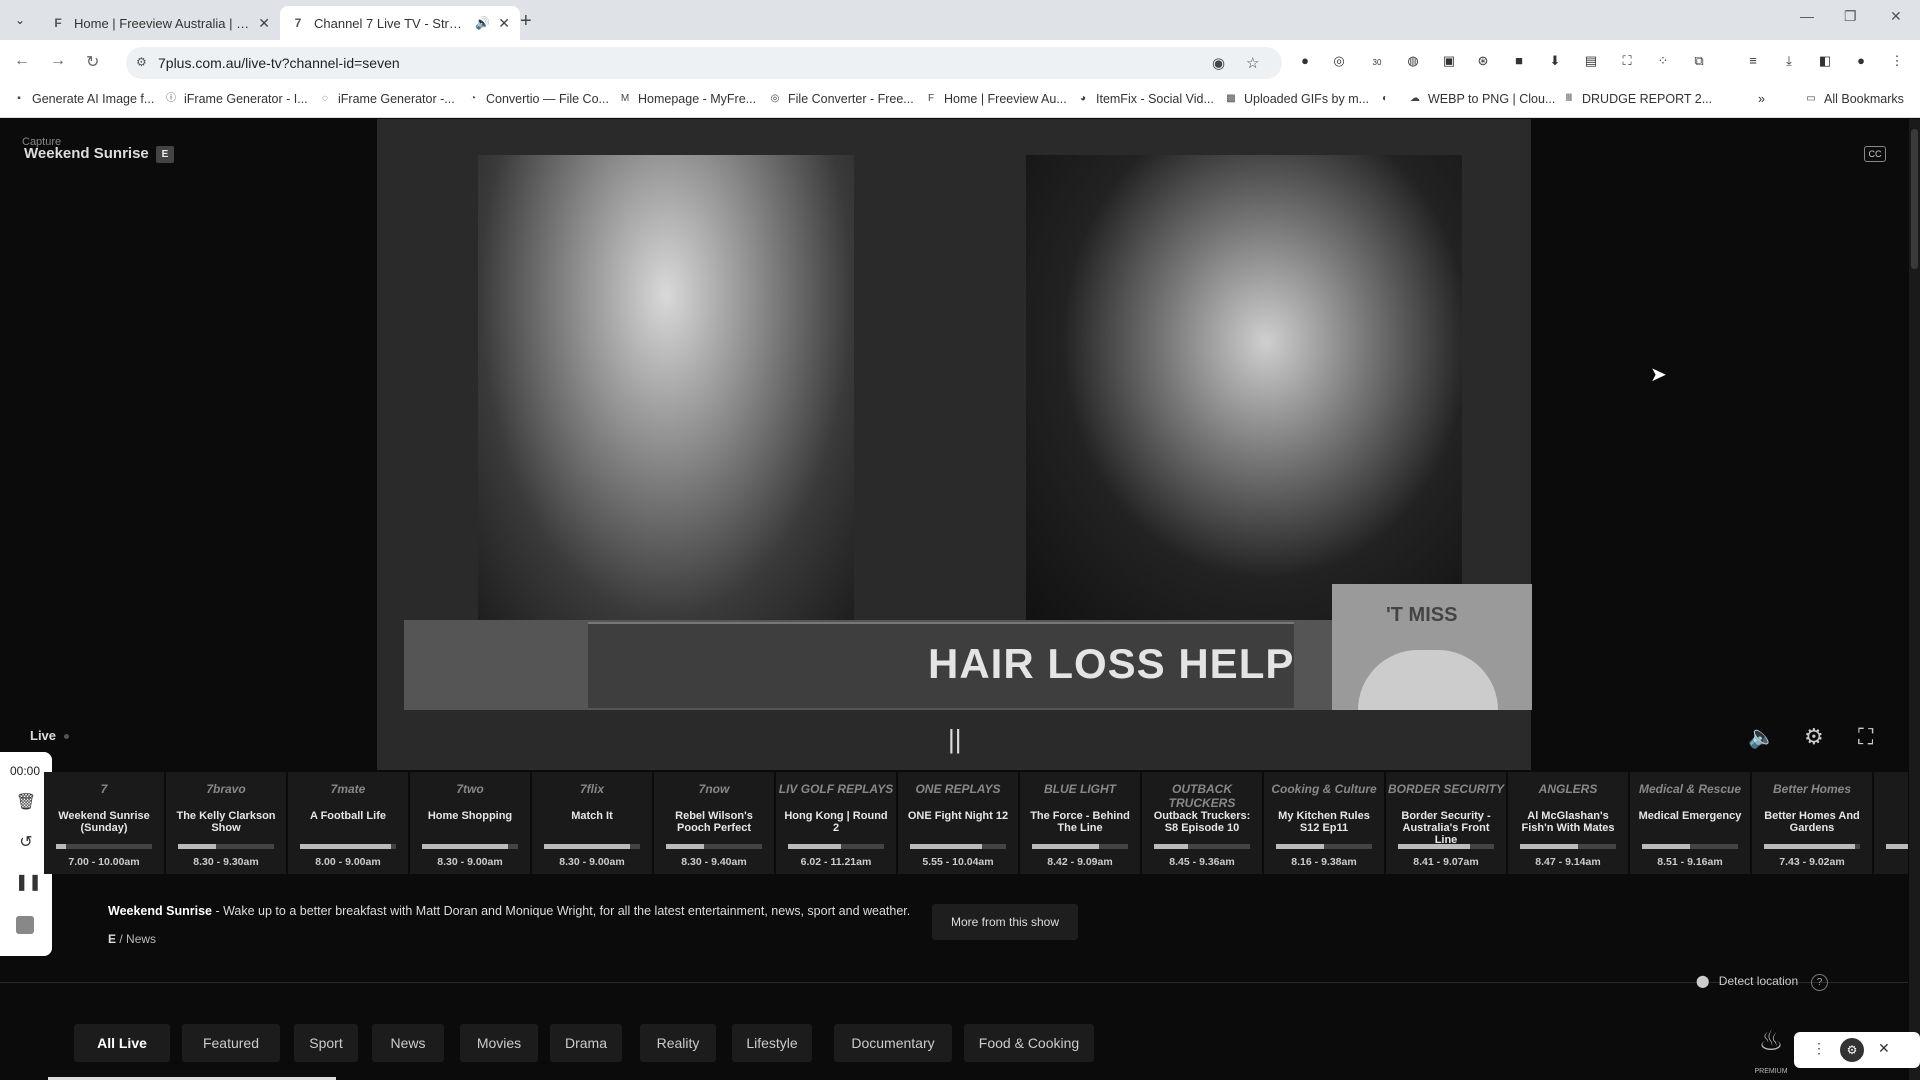 The width and height of the screenshot is (1920, 1080). I want to click on category-tab: Reality, so click(678, 1043).